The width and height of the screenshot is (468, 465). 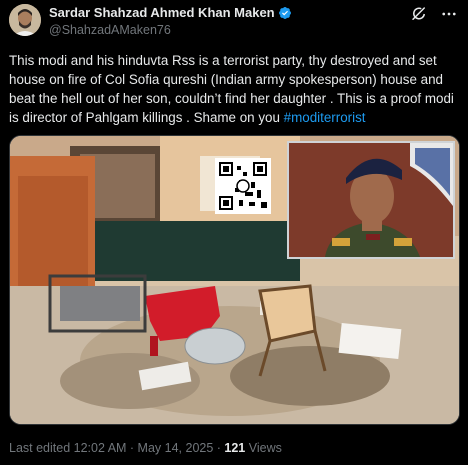 What do you see at coordinates (419, 14) in the screenshot?
I see `grok-icon` at bounding box center [419, 14].